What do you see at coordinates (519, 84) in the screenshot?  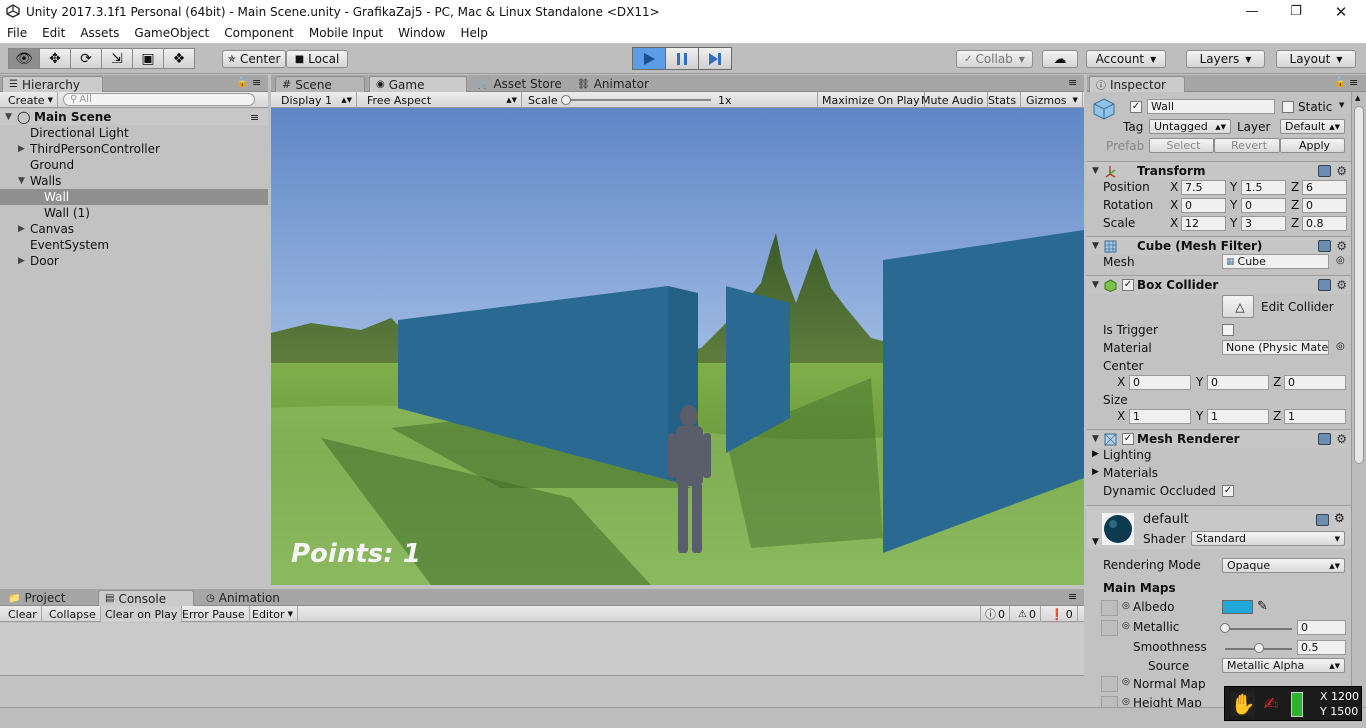 I see `tab-asset-store: 🛒 Asset Store` at bounding box center [519, 84].